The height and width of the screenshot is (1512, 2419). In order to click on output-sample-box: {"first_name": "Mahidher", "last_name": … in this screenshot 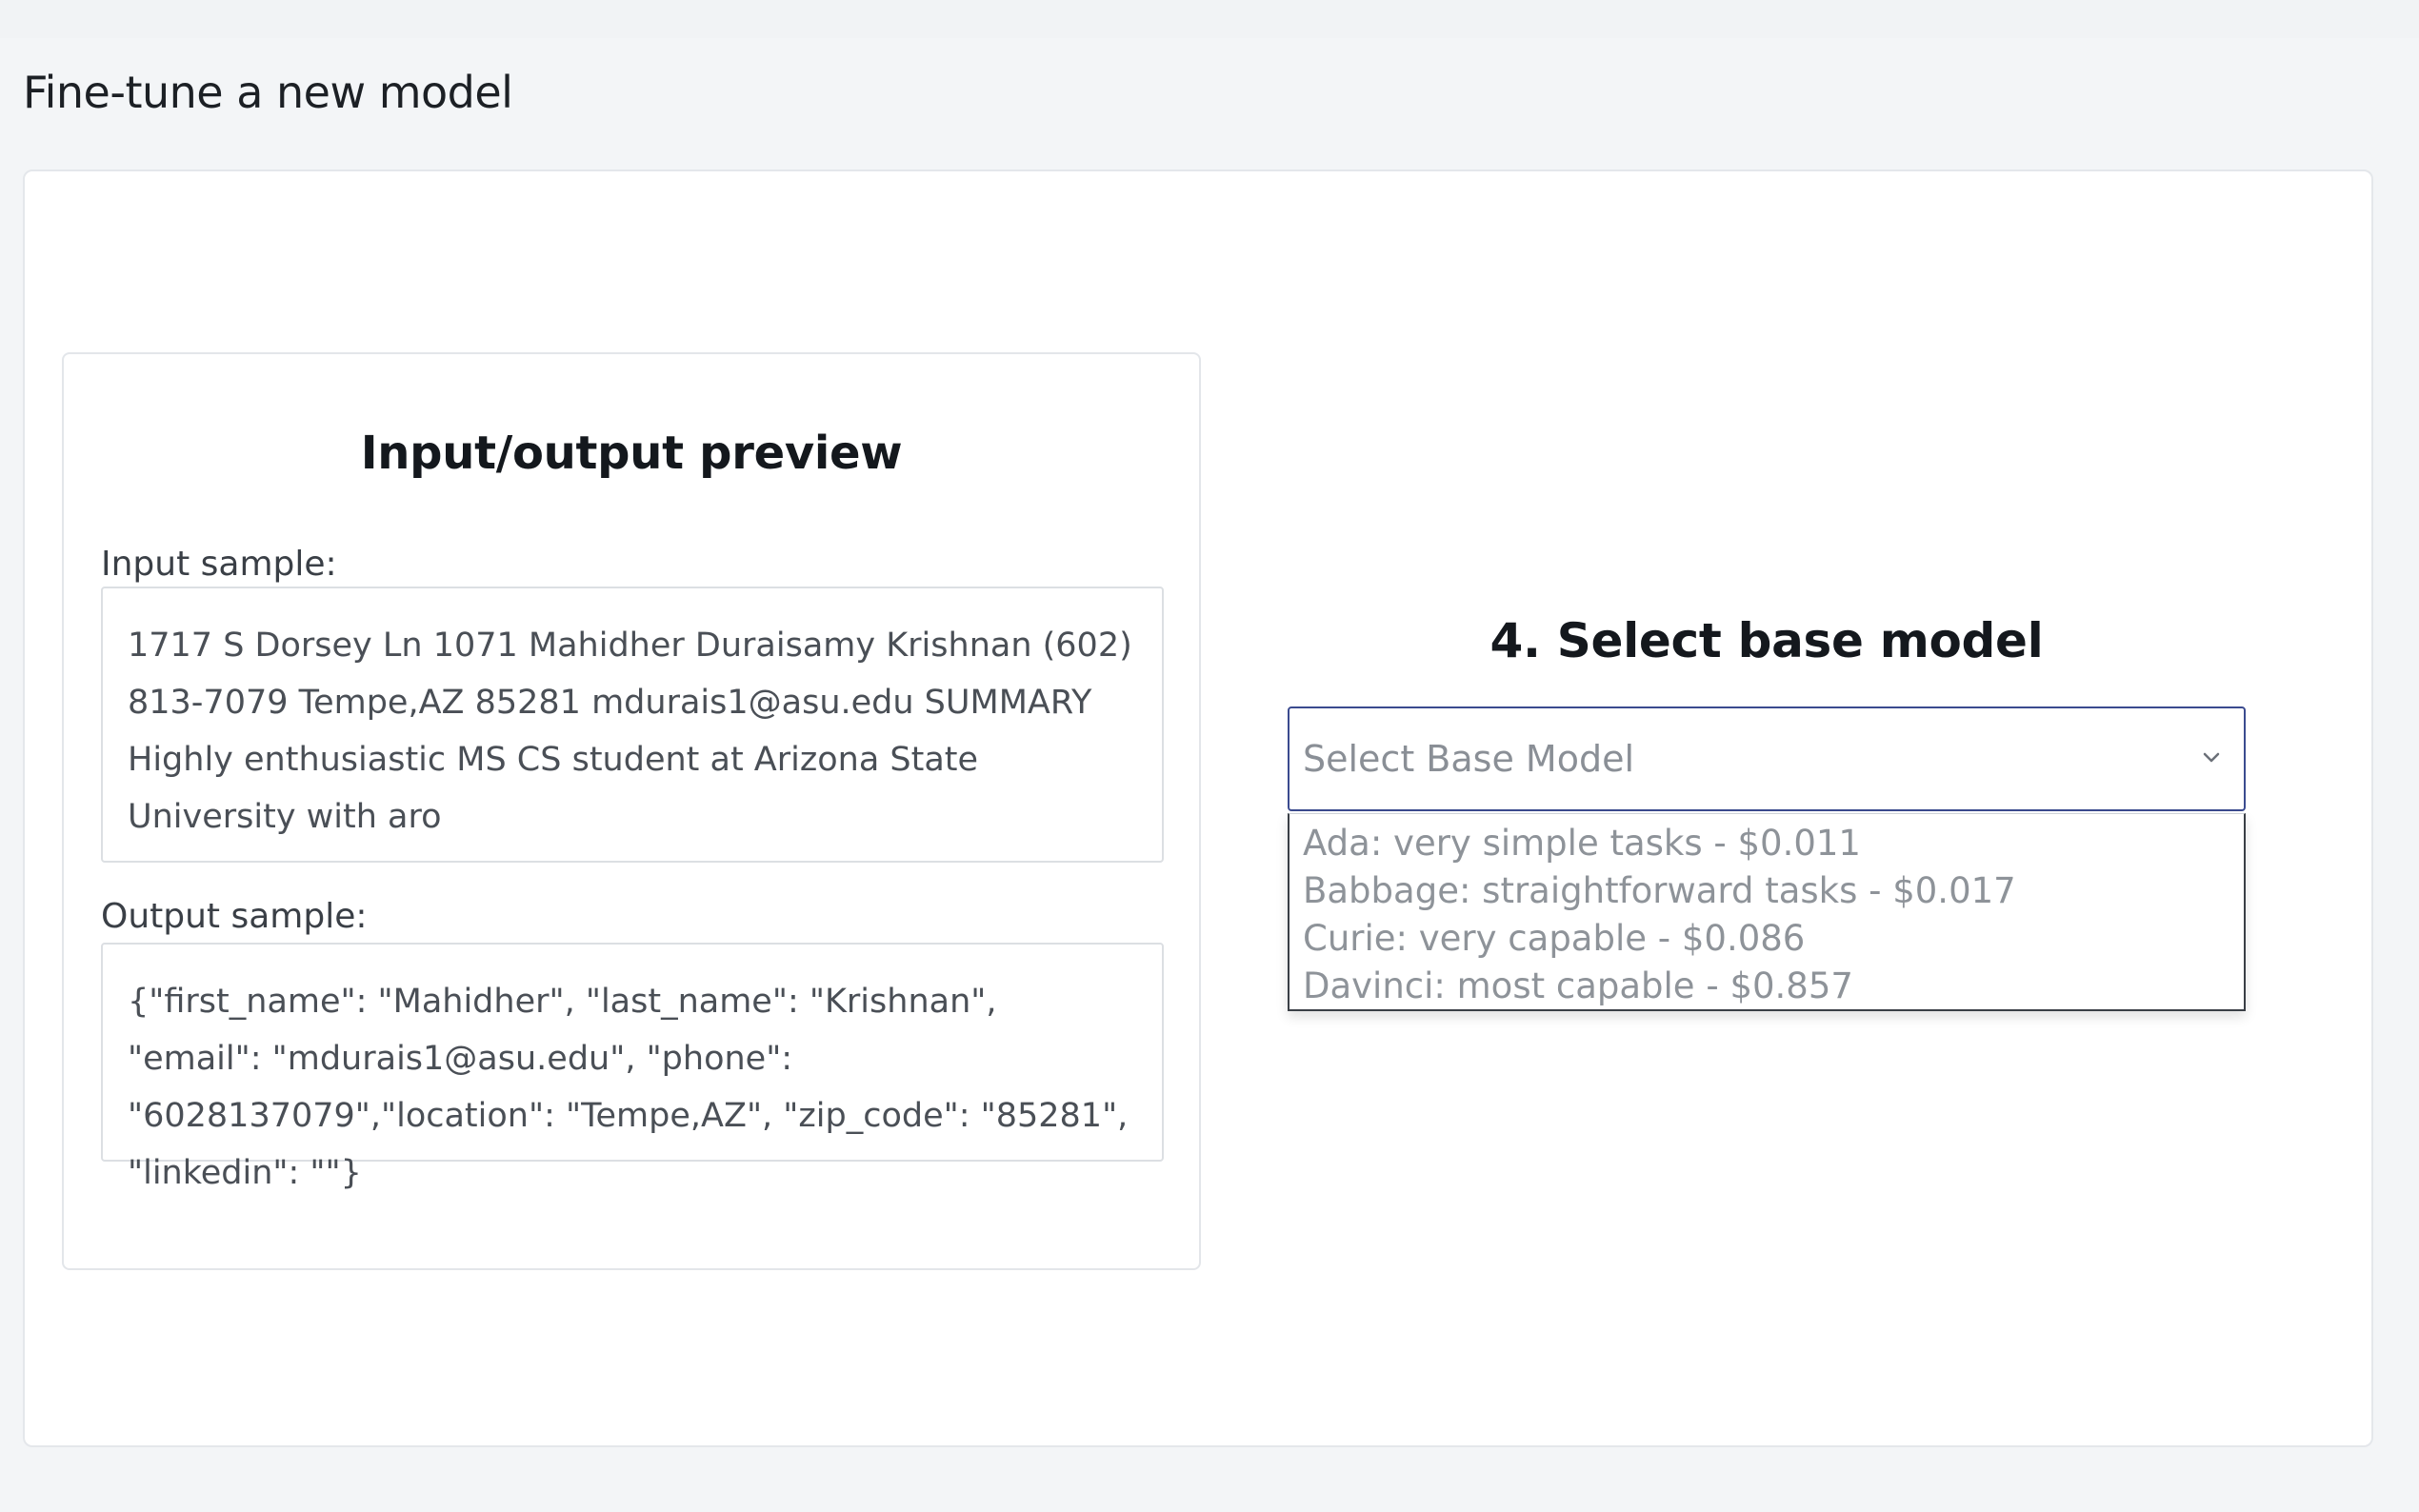, I will do `click(632, 1067)`.